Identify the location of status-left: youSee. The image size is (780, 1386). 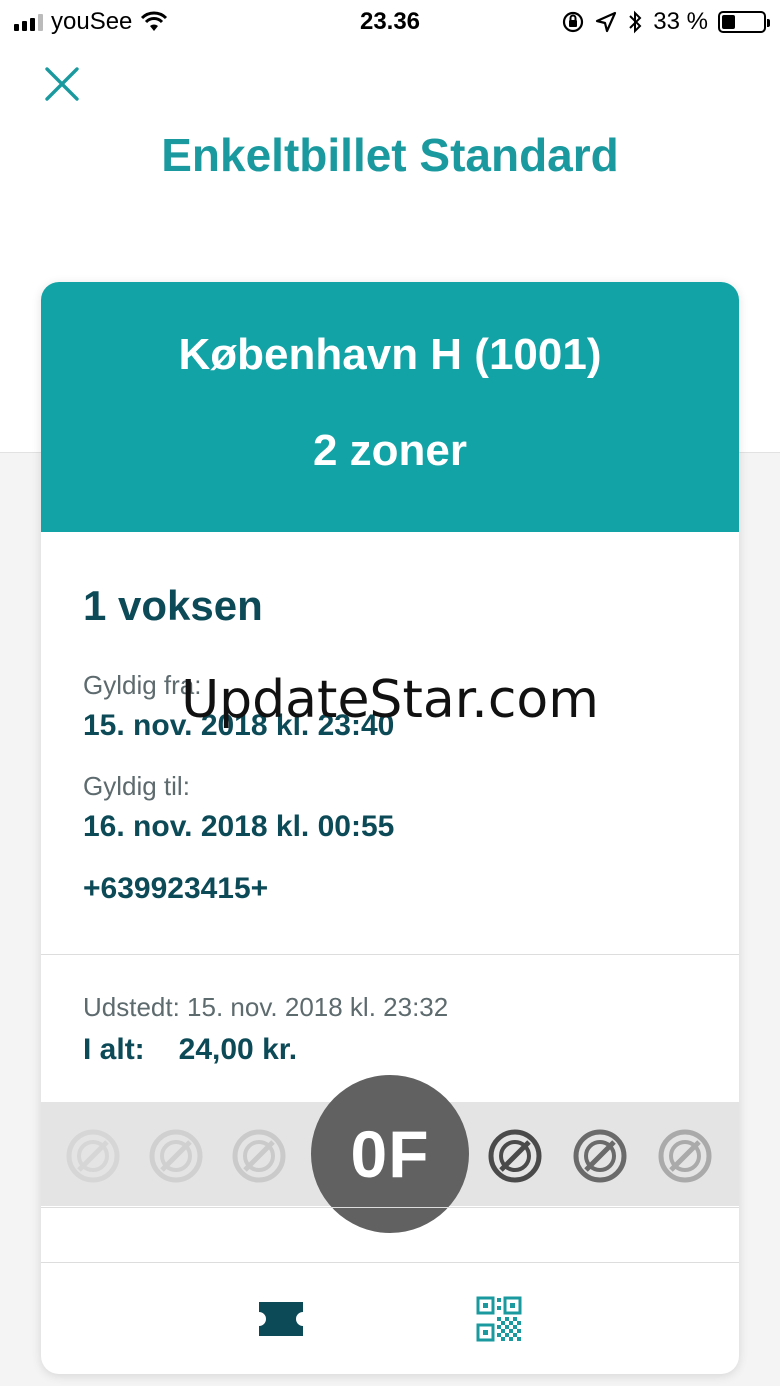
(91, 22).